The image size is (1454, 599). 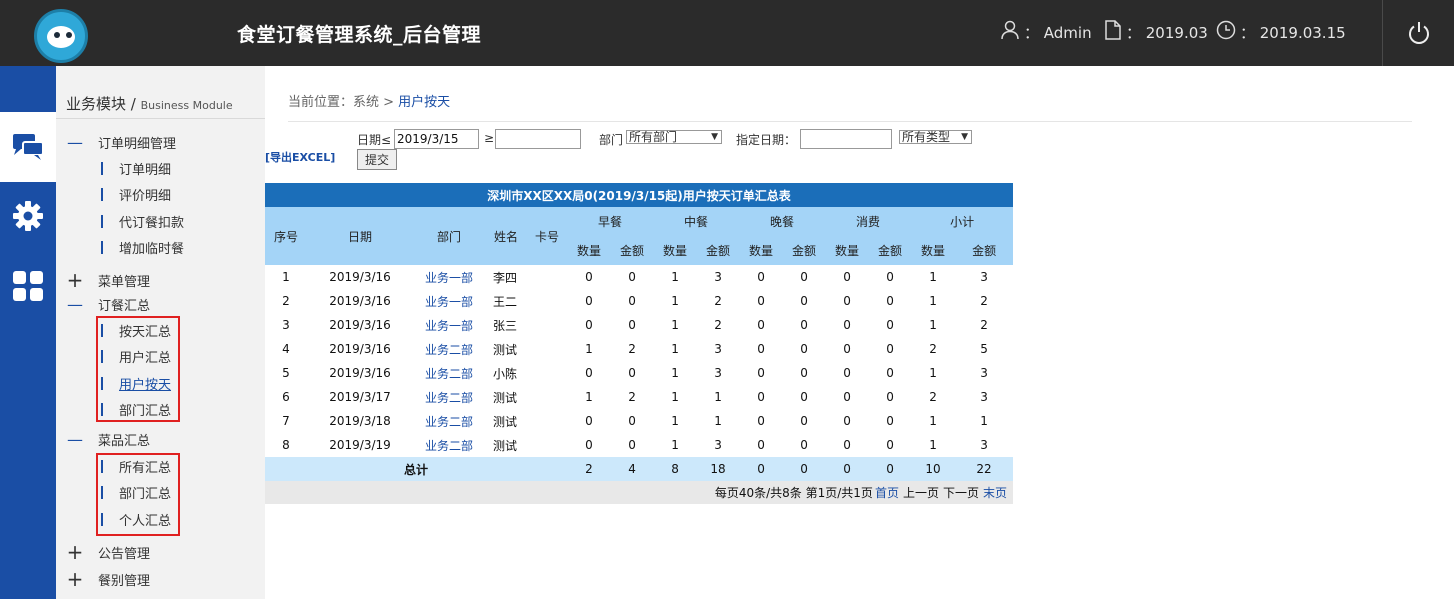 I want to click on strip-apps, so click(x=28, y=286).